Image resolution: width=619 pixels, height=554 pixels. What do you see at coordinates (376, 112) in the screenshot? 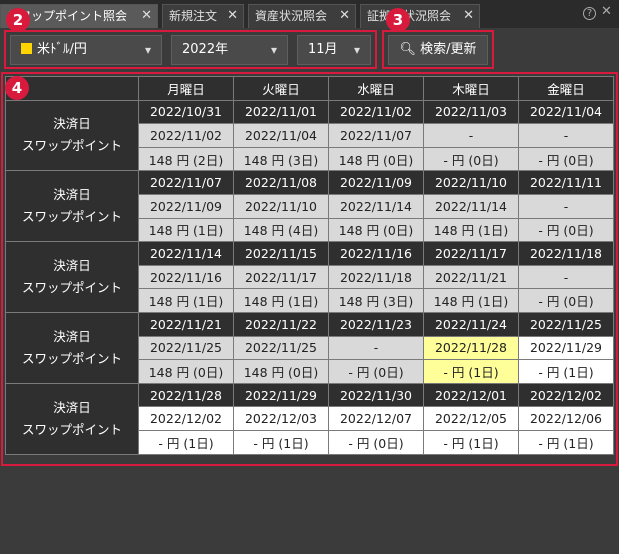
I see `trade-date-cell: 2022/11/02` at bounding box center [376, 112].